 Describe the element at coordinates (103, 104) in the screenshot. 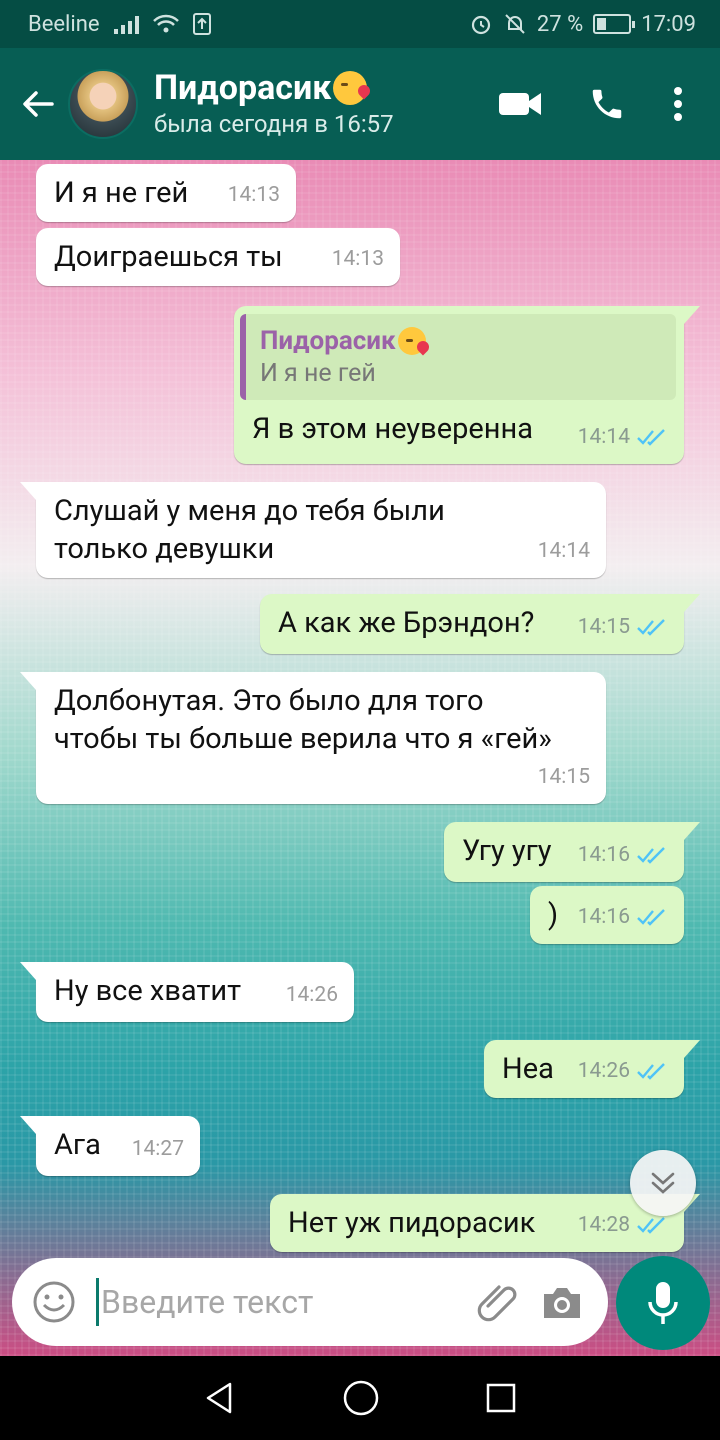

I see `avatar` at that location.